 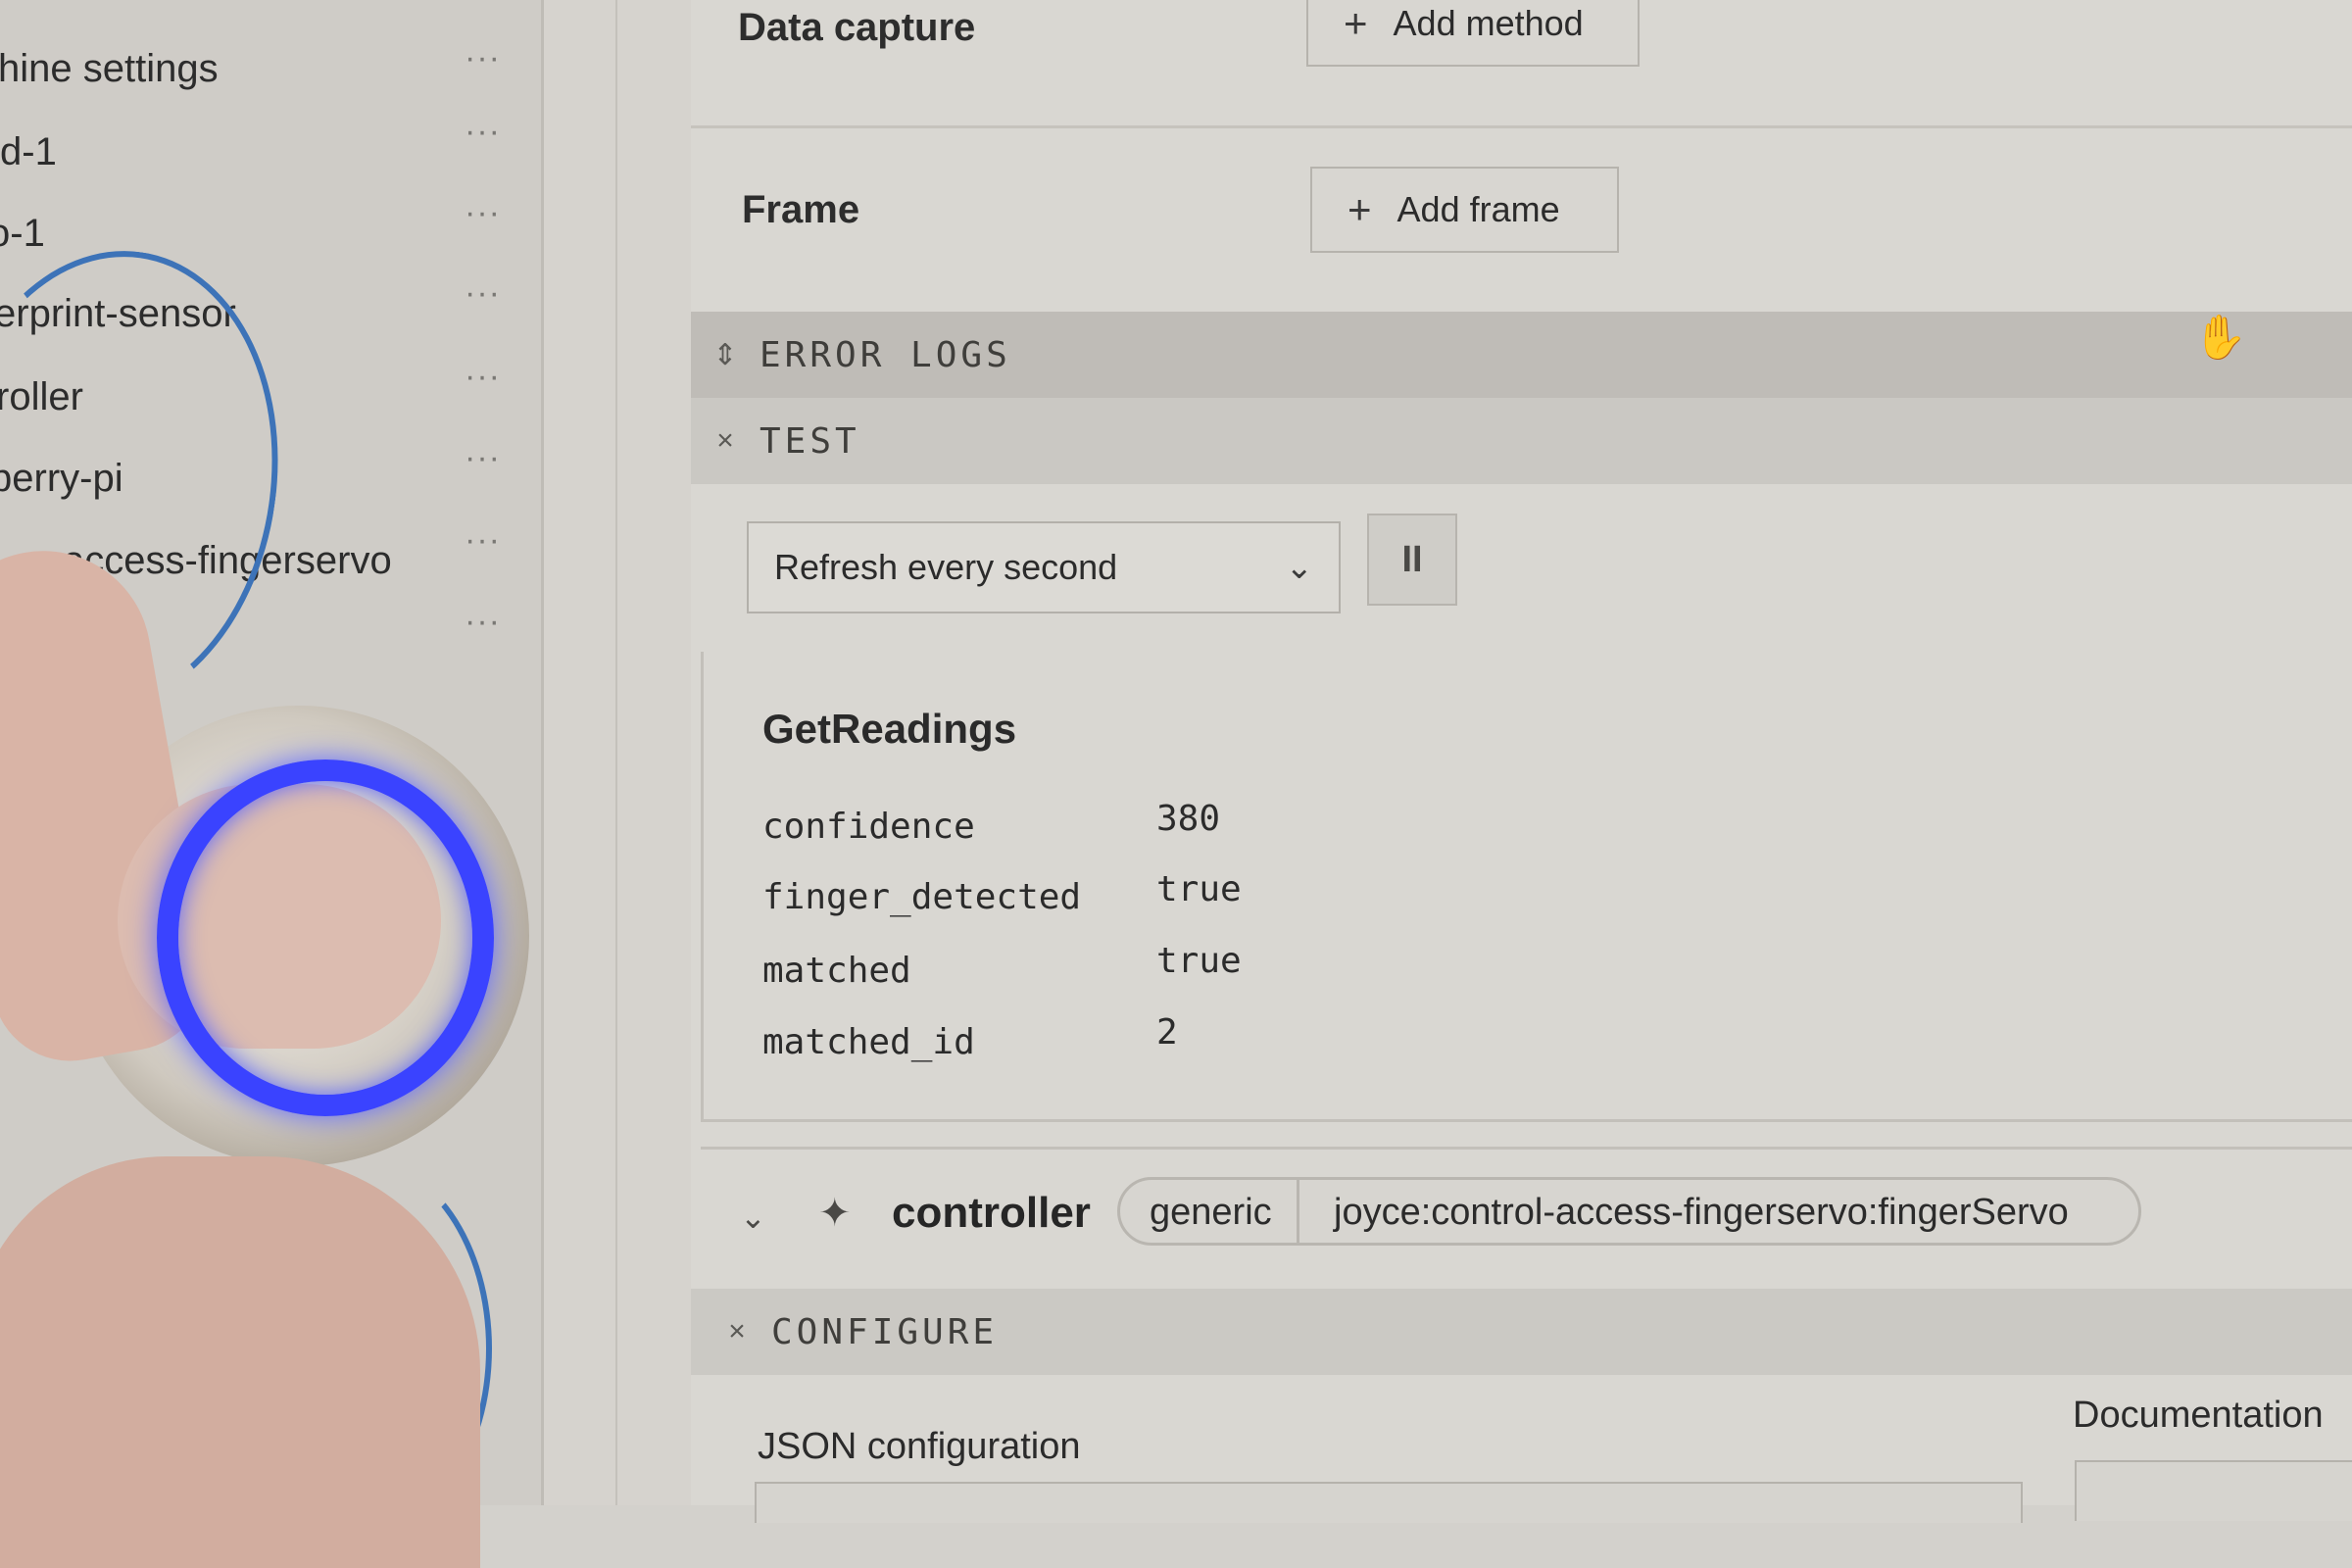 What do you see at coordinates (889, 729) in the screenshot?
I see `readings-title: GetReadings` at bounding box center [889, 729].